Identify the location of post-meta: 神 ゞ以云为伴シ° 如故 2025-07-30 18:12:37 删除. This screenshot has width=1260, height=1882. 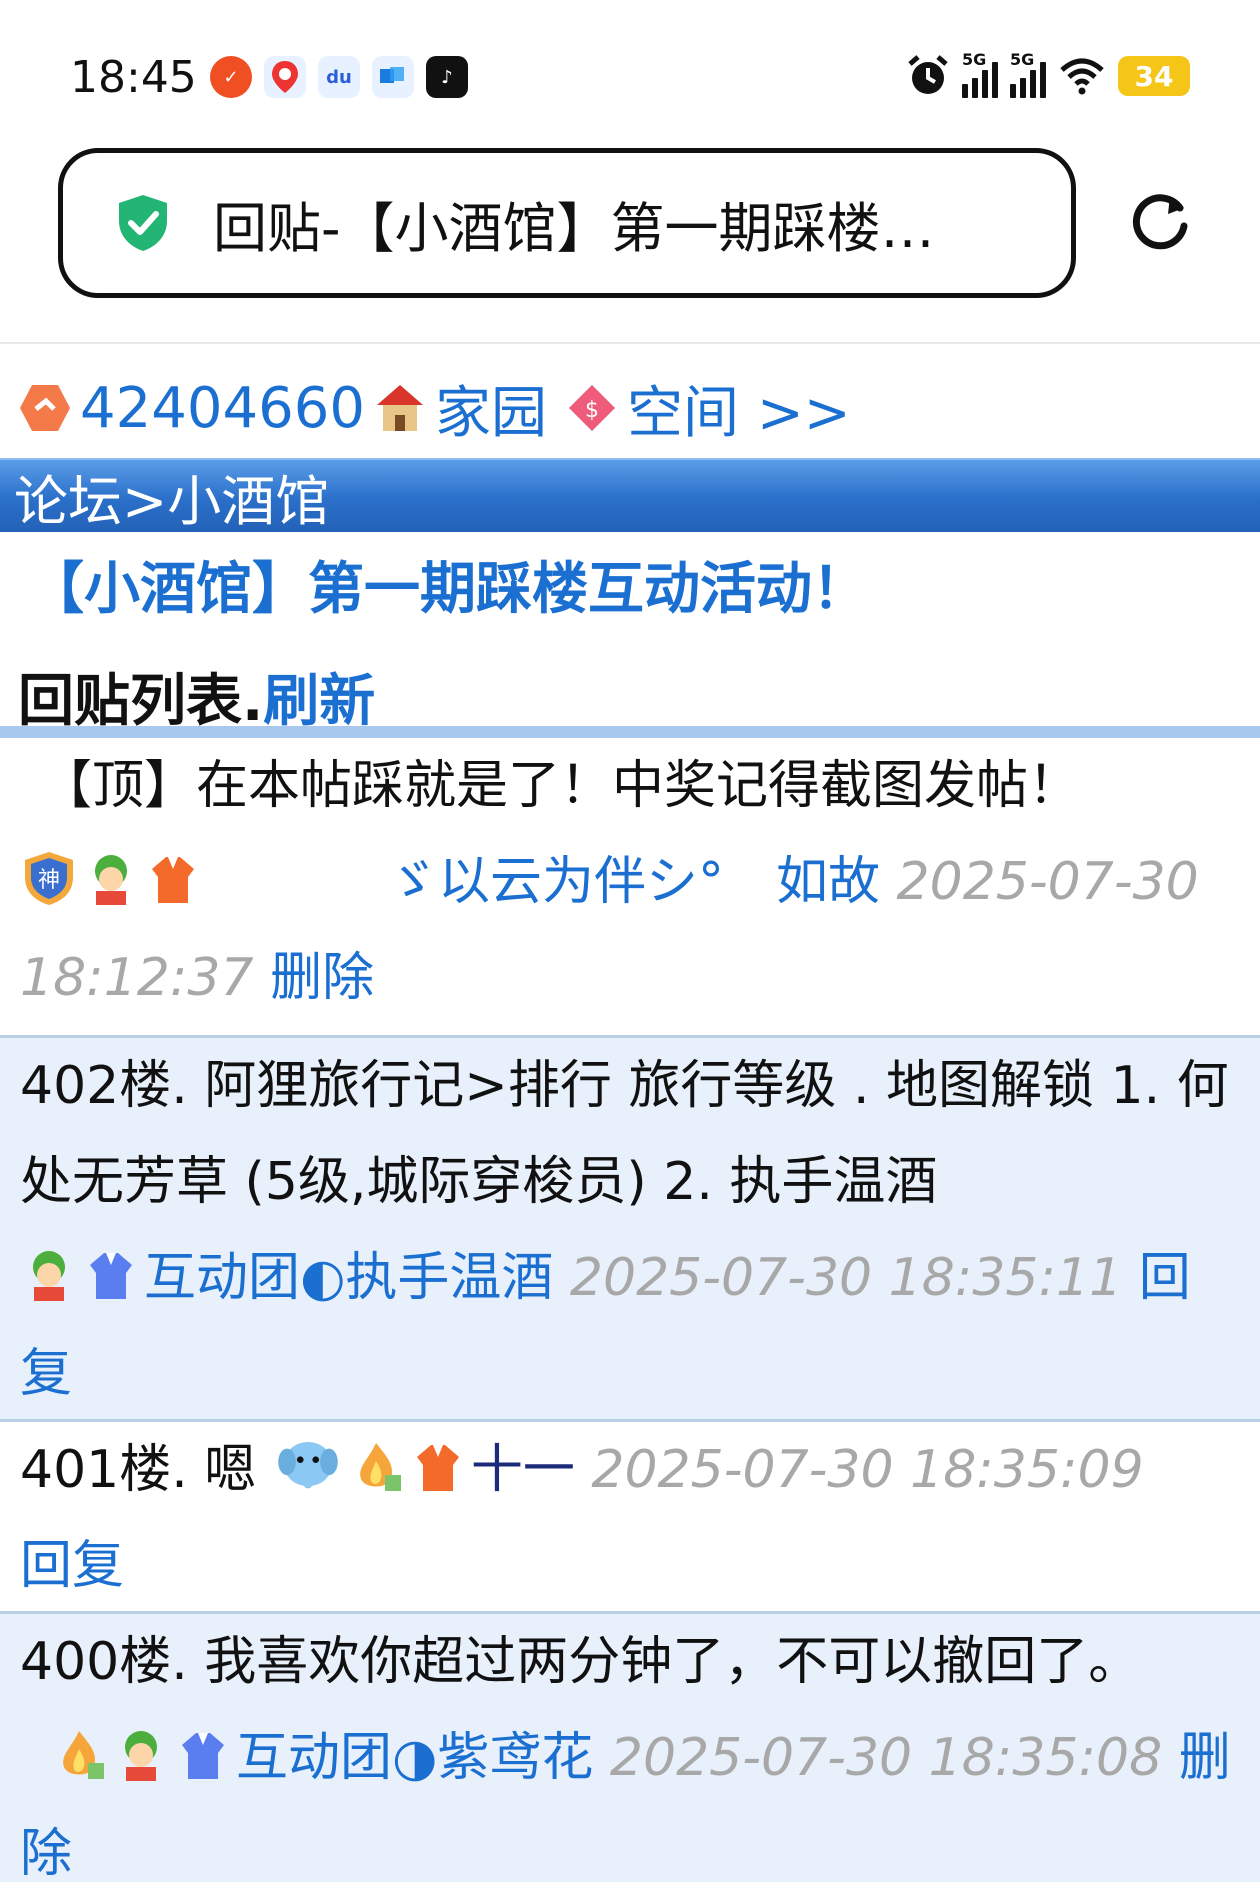
(630, 930).